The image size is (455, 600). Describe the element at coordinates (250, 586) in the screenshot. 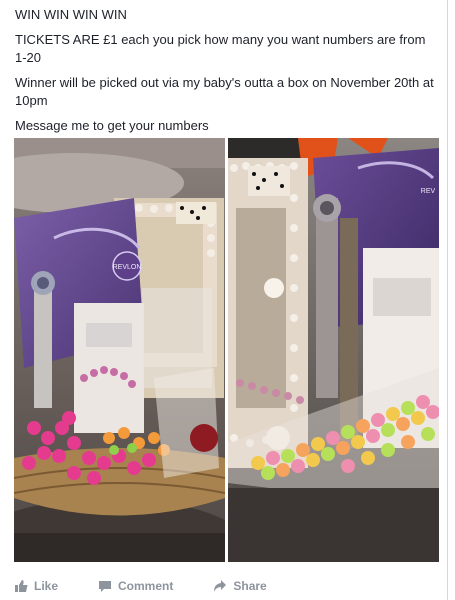

I see `share-label: Share` at that location.